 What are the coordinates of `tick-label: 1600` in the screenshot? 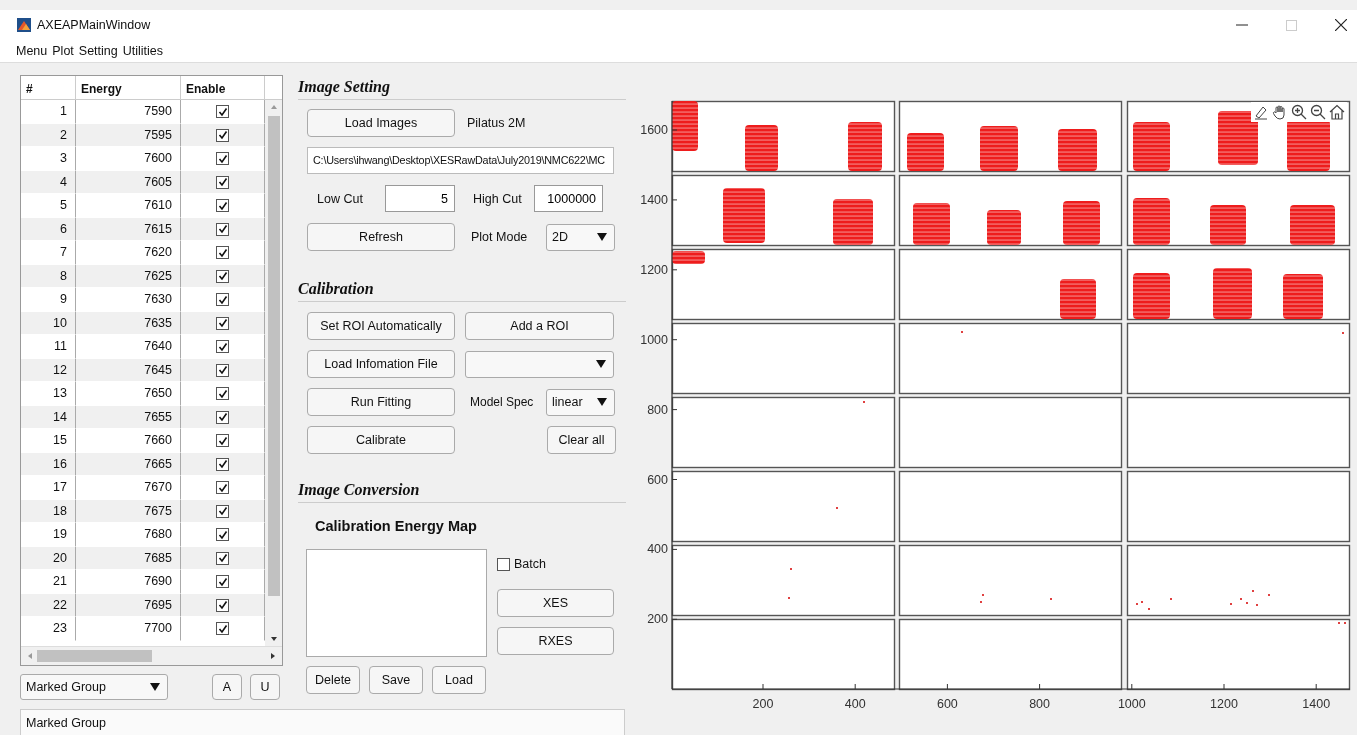 It's located at (654, 130).